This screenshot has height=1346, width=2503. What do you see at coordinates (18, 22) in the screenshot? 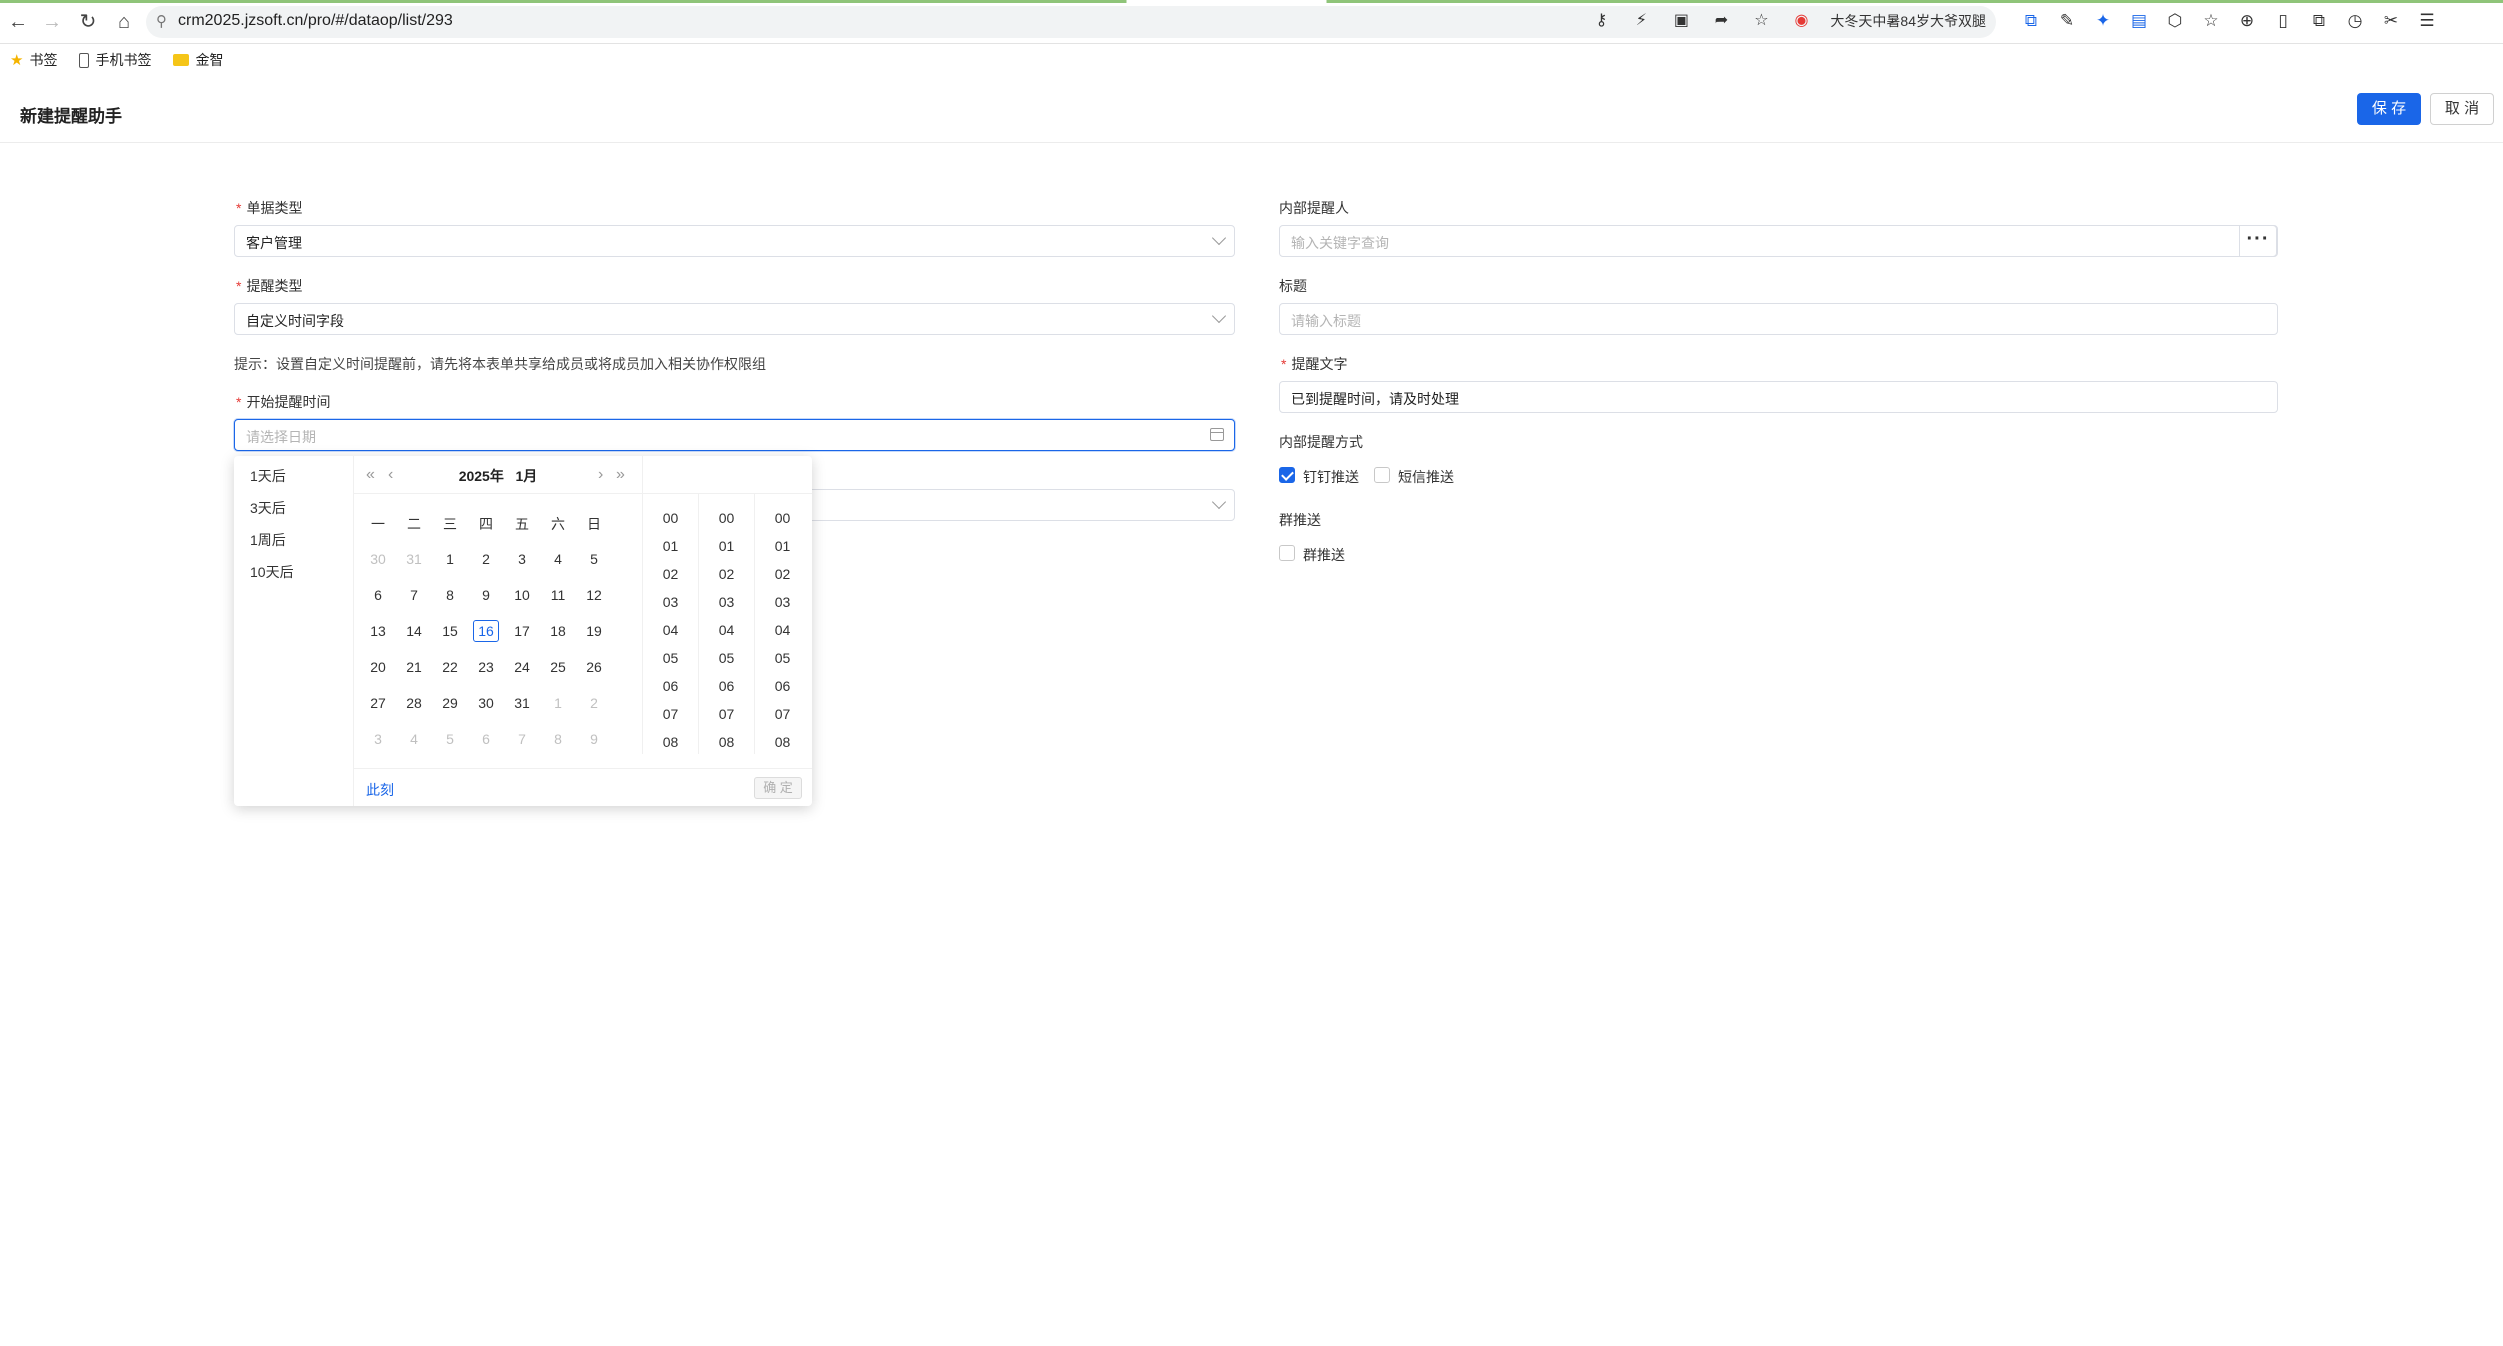
I see `back-icon: ←` at bounding box center [18, 22].